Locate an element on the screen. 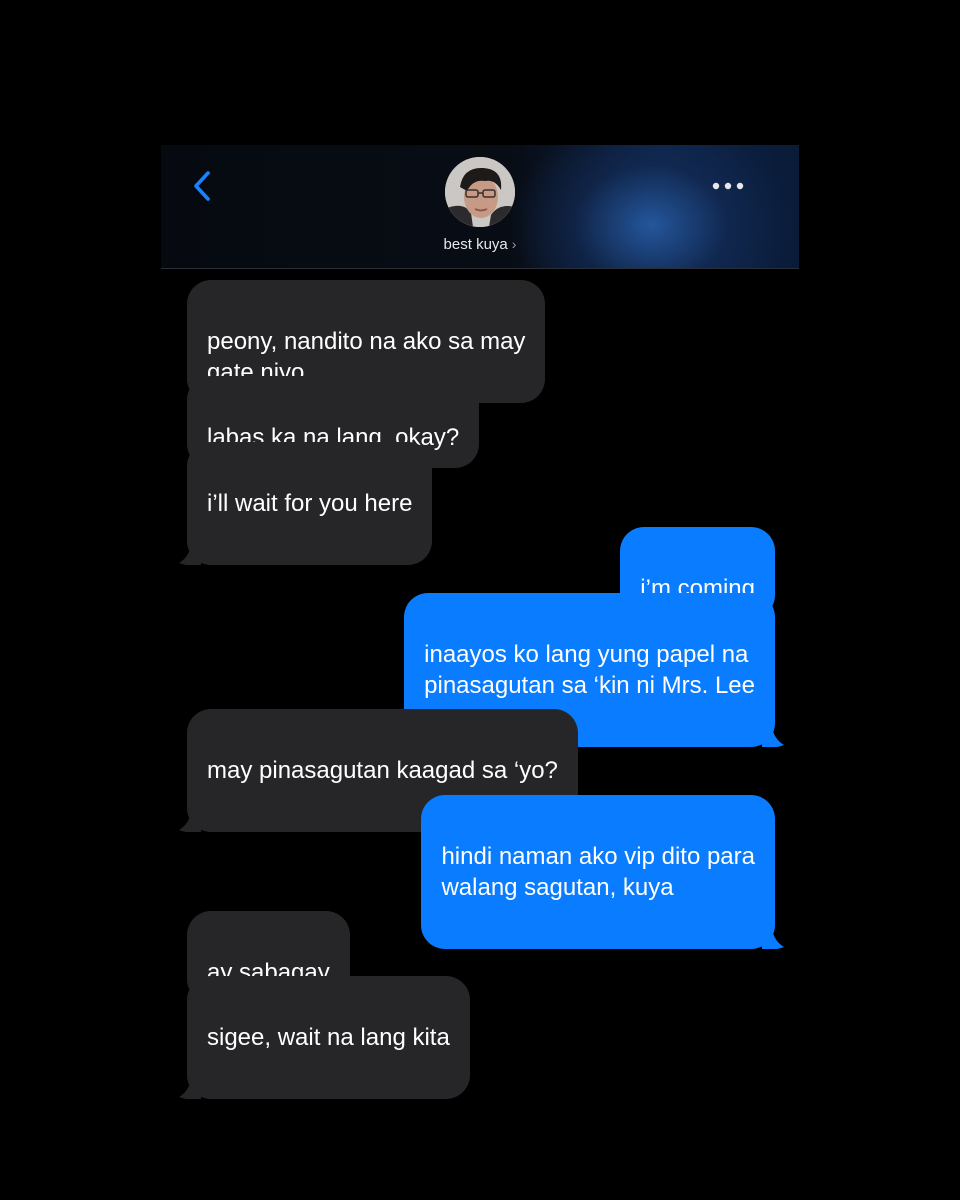 This screenshot has height=1200, width=960. message-text: sigee, wait na lang kita is located at coordinates (328, 1037).